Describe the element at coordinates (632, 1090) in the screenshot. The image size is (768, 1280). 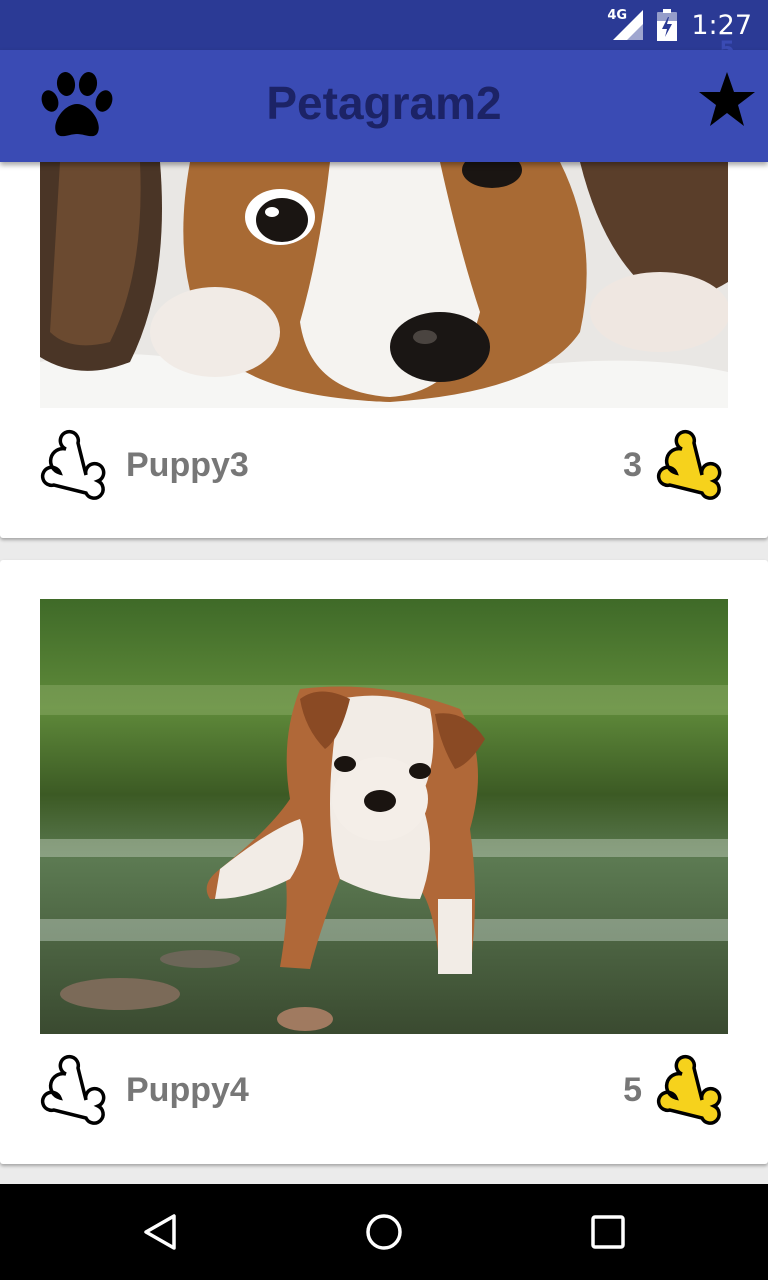
I see `like-count: 5` at that location.